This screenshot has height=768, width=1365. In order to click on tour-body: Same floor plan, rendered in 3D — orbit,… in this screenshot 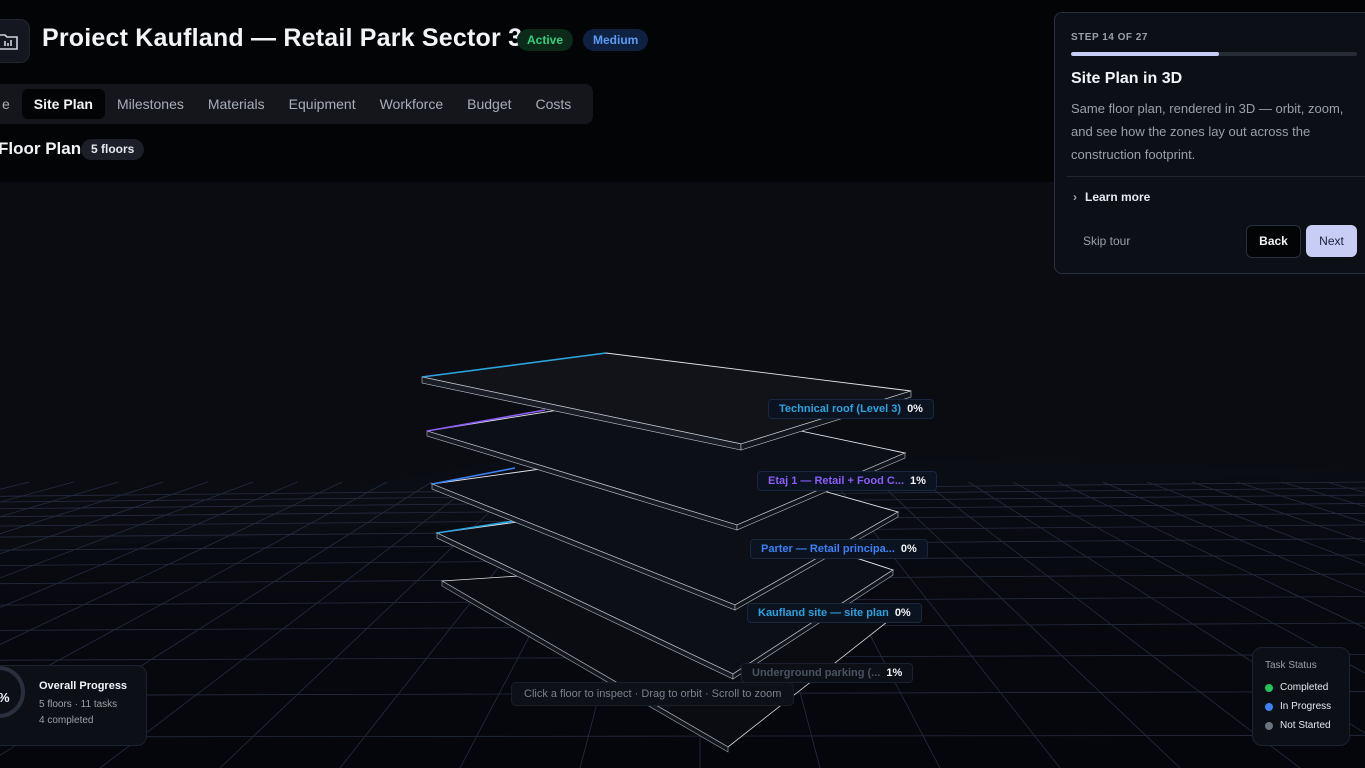, I will do `click(1207, 131)`.